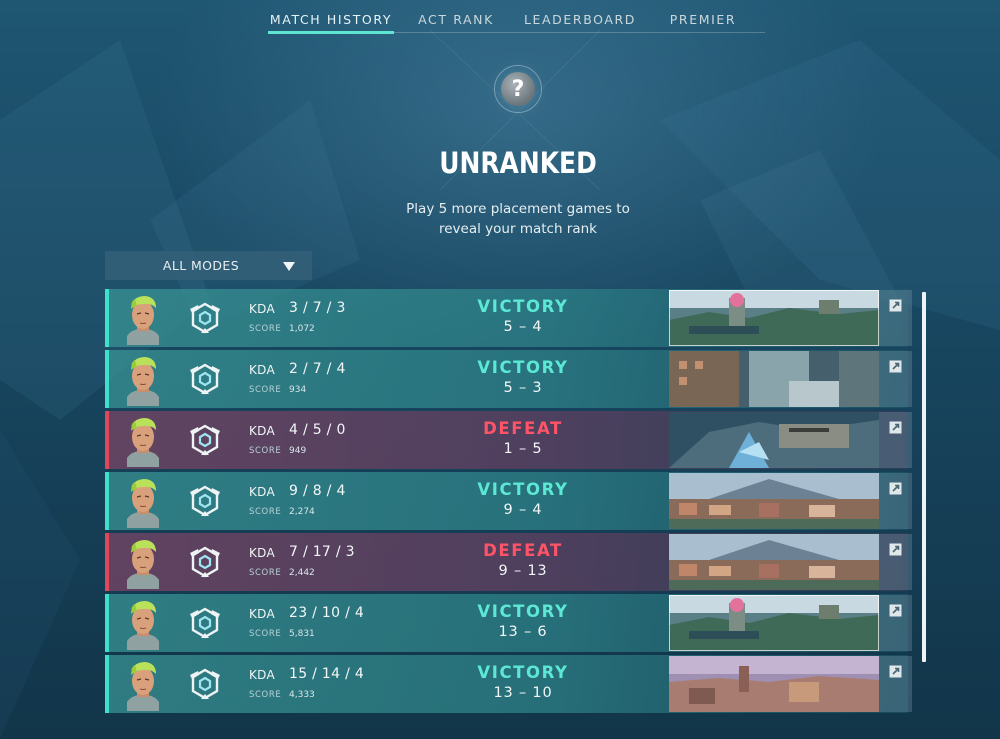  What do you see at coordinates (523, 388) in the screenshot?
I see `round-score: 5 – 3` at bounding box center [523, 388].